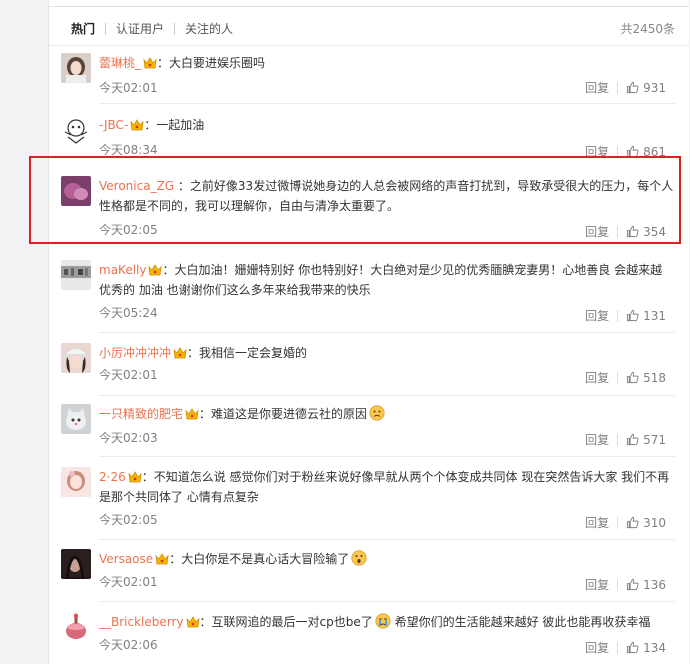 This screenshot has width=690, height=664. Describe the element at coordinates (386, 125) in the screenshot. I see `comment-content: -JBC- ：一起加油` at that location.